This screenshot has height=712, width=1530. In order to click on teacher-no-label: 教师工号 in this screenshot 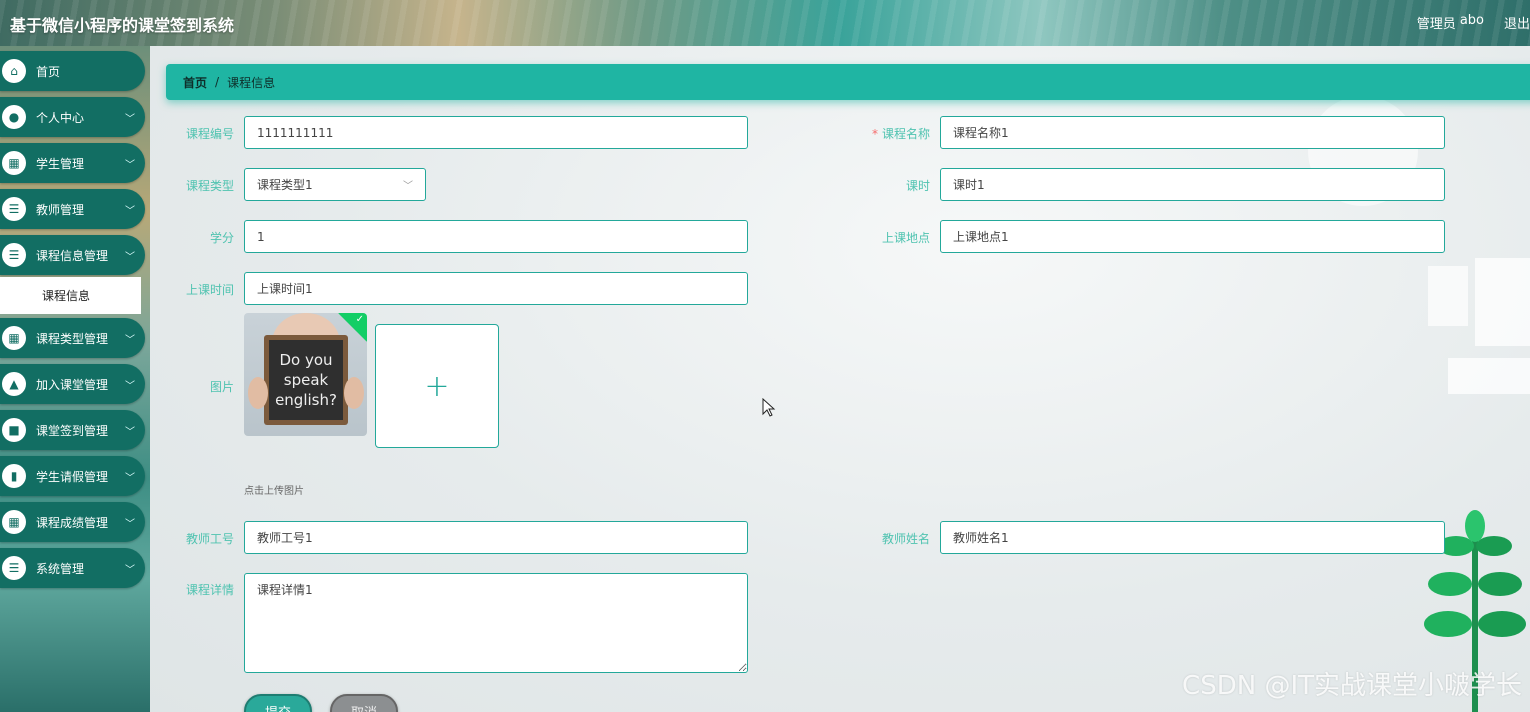, I will do `click(209, 539)`.